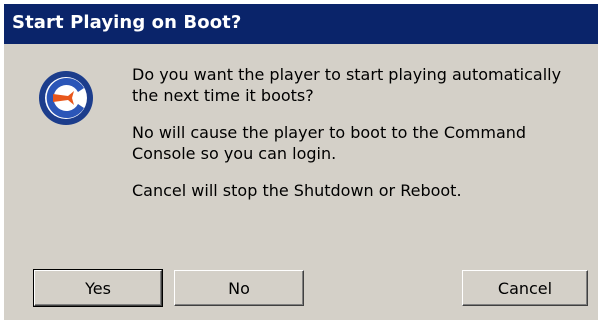  What do you see at coordinates (66, 98) in the screenshot?
I see `player-logo-icon` at bounding box center [66, 98].